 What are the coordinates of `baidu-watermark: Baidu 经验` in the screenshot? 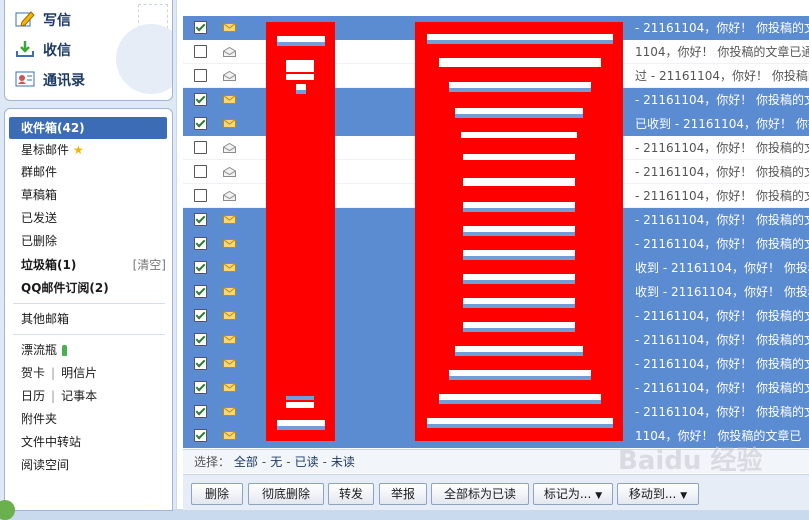 It's located at (690, 461).